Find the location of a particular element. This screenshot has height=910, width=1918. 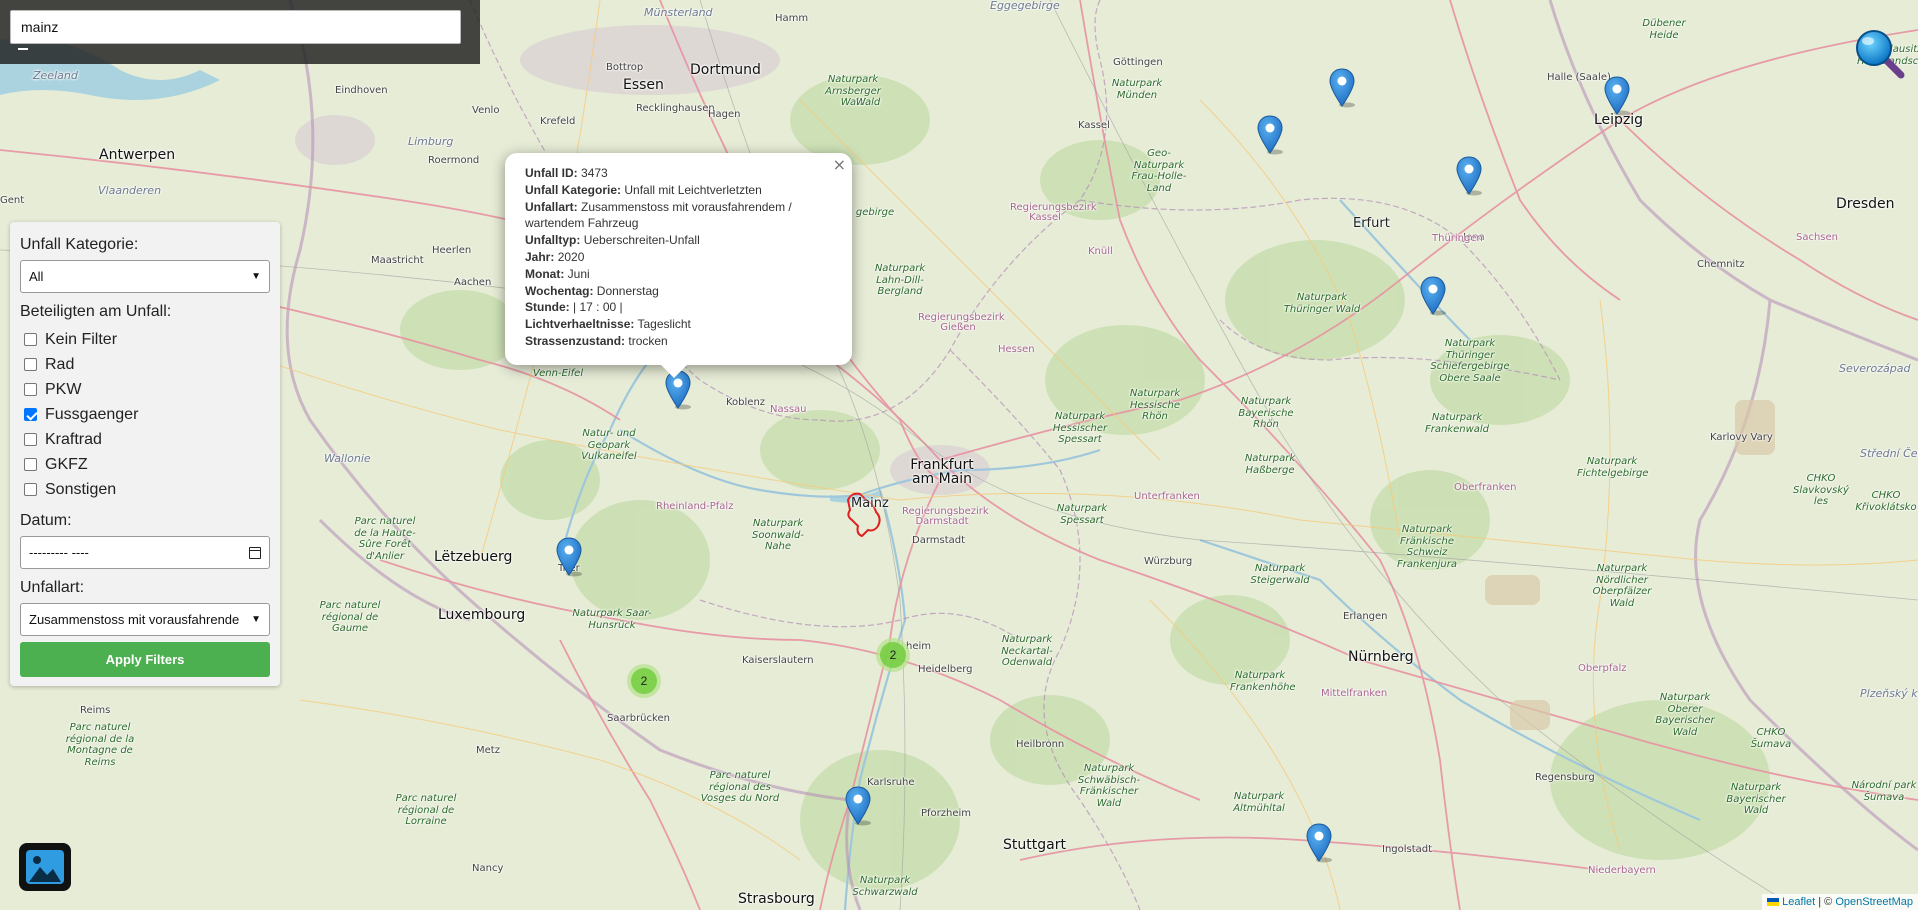

map-label-hamm: Hamm is located at coordinates (792, 18).